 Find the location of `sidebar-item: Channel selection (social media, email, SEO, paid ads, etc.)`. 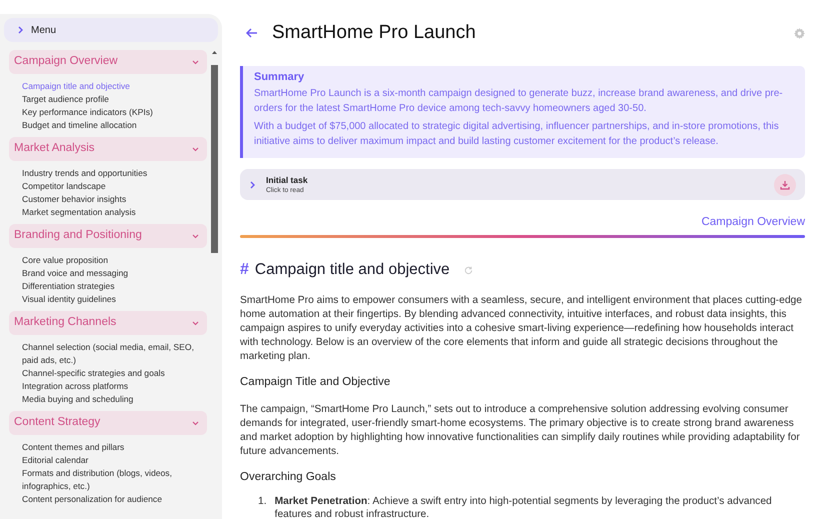

sidebar-item: Channel selection (social media, email, SEO, paid ads, etc.) is located at coordinates (108, 354).